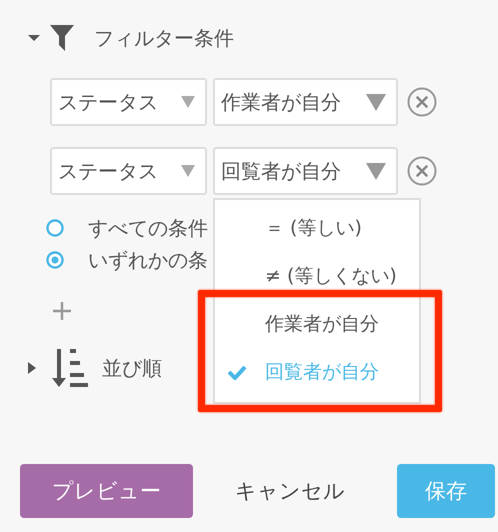 The width and height of the screenshot is (498, 532). Describe the element at coordinates (305, 171) in the screenshot. I see `operator-select: 回覧者が自分` at that location.